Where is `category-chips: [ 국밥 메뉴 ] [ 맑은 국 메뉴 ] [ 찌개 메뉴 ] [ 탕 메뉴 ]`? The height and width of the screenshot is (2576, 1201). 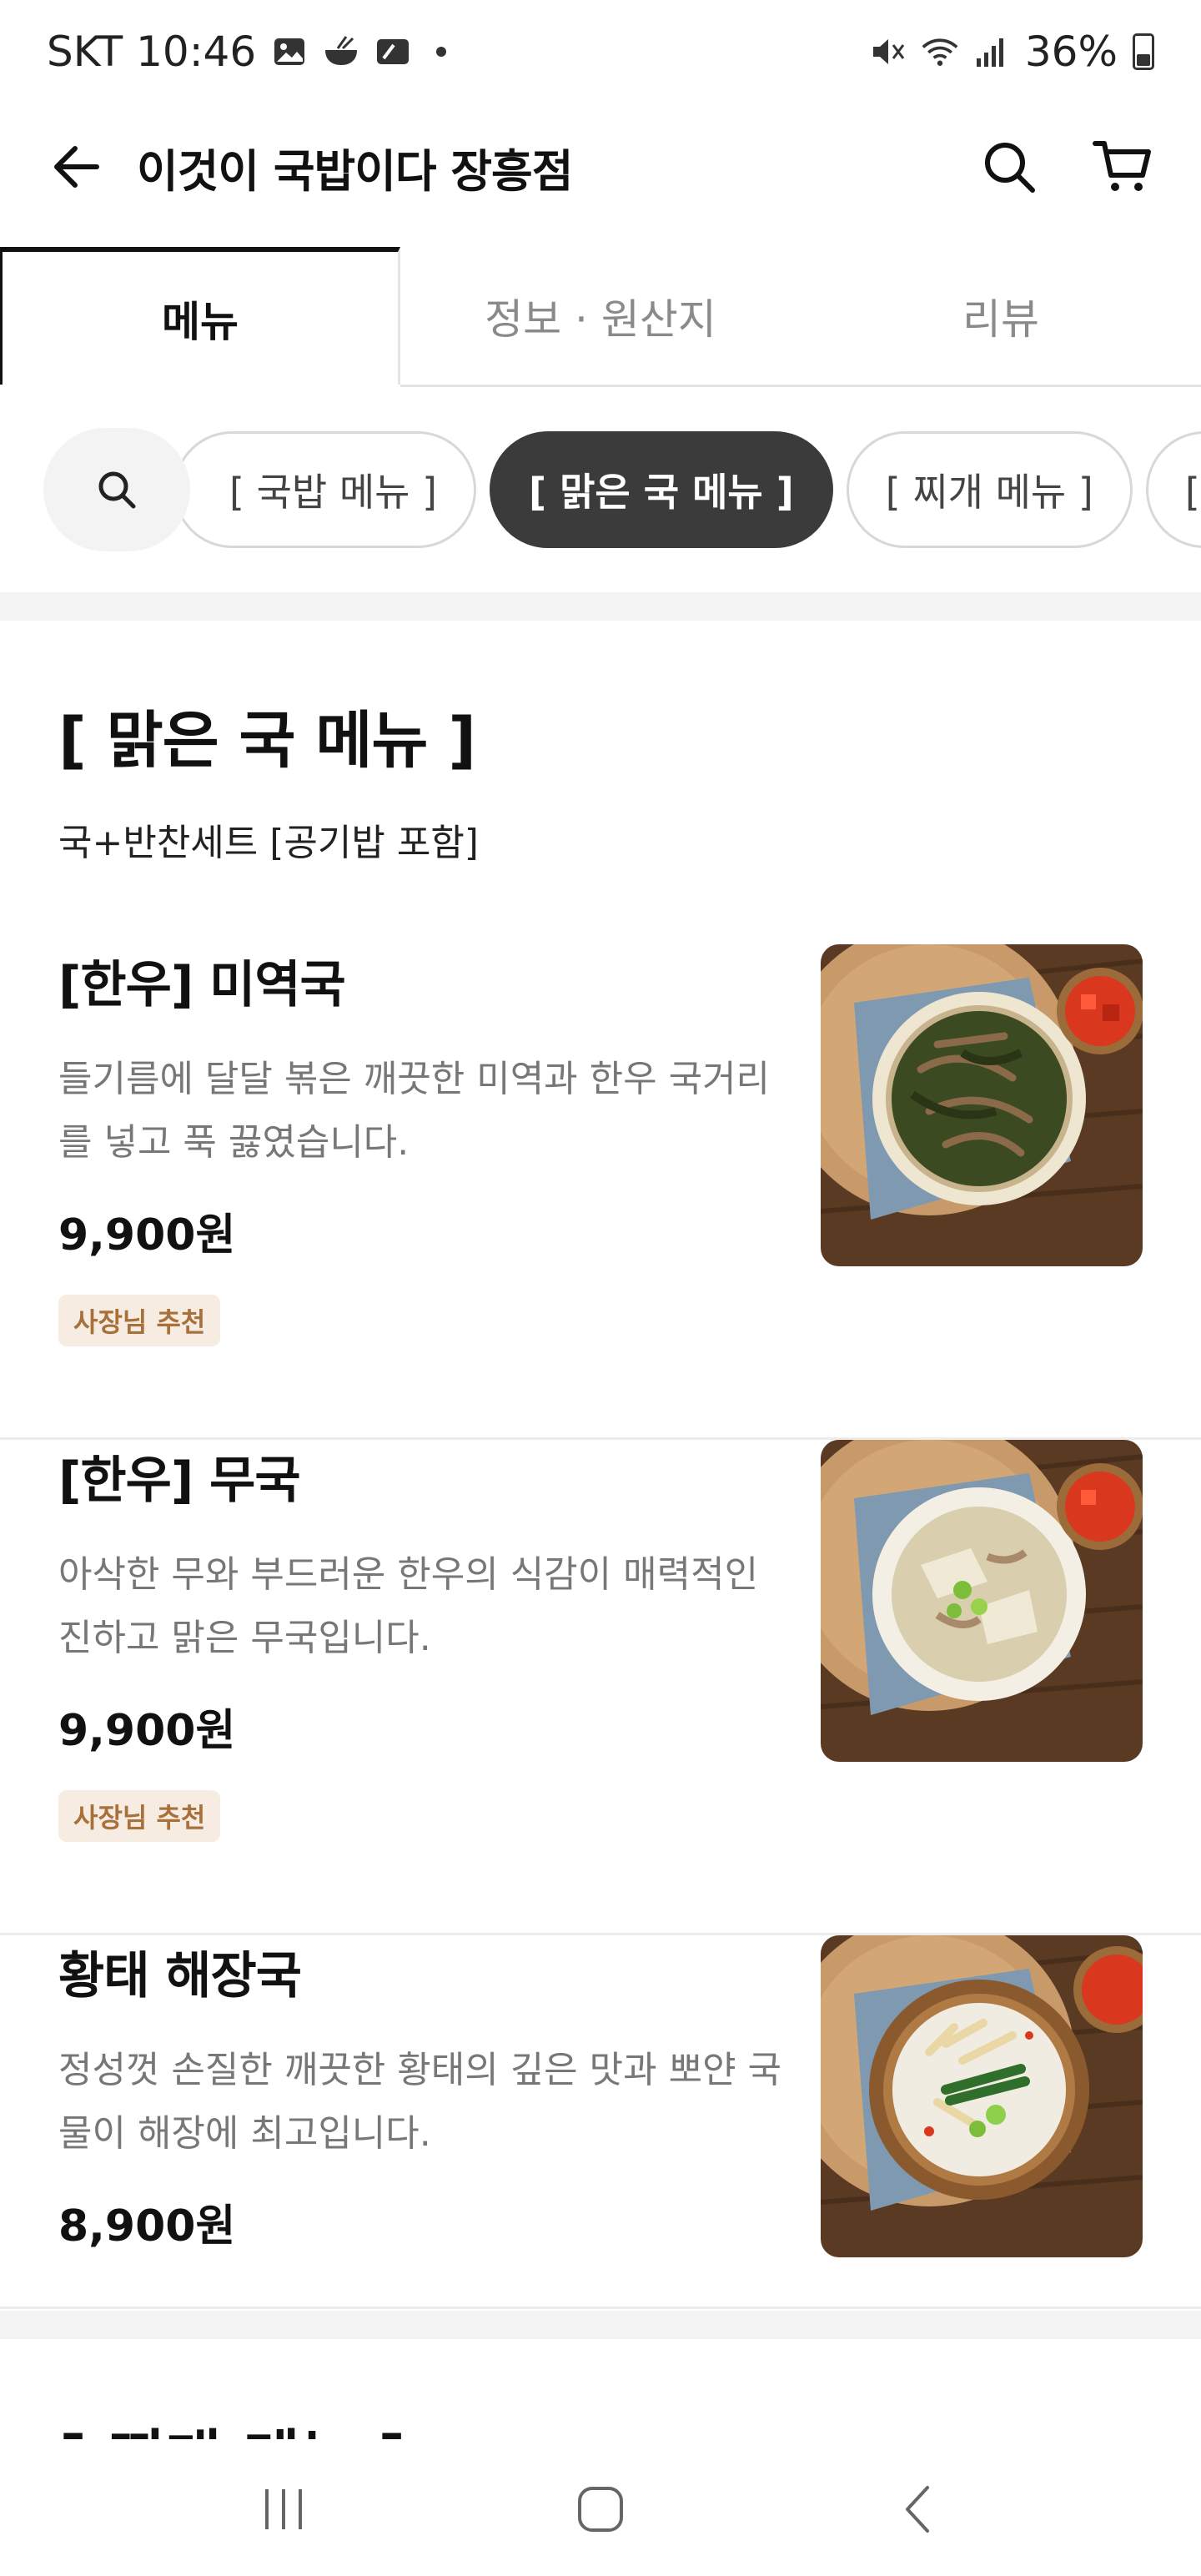
category-chips: [ 국밥 메뉴 ] [ 맑은 국 메뉴 ] [ 찌개 메뉴 ] [ 탕 메뉴 ] is located at coordinates (601, 489).